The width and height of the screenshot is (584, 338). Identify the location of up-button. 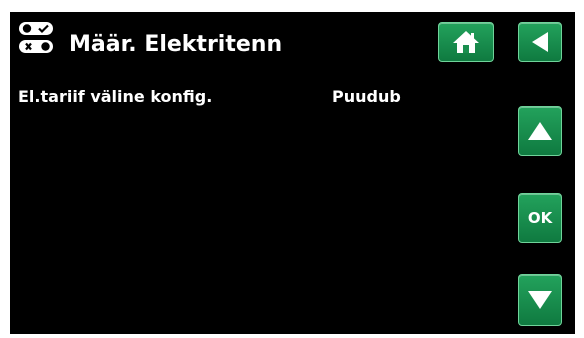
(540, 131).